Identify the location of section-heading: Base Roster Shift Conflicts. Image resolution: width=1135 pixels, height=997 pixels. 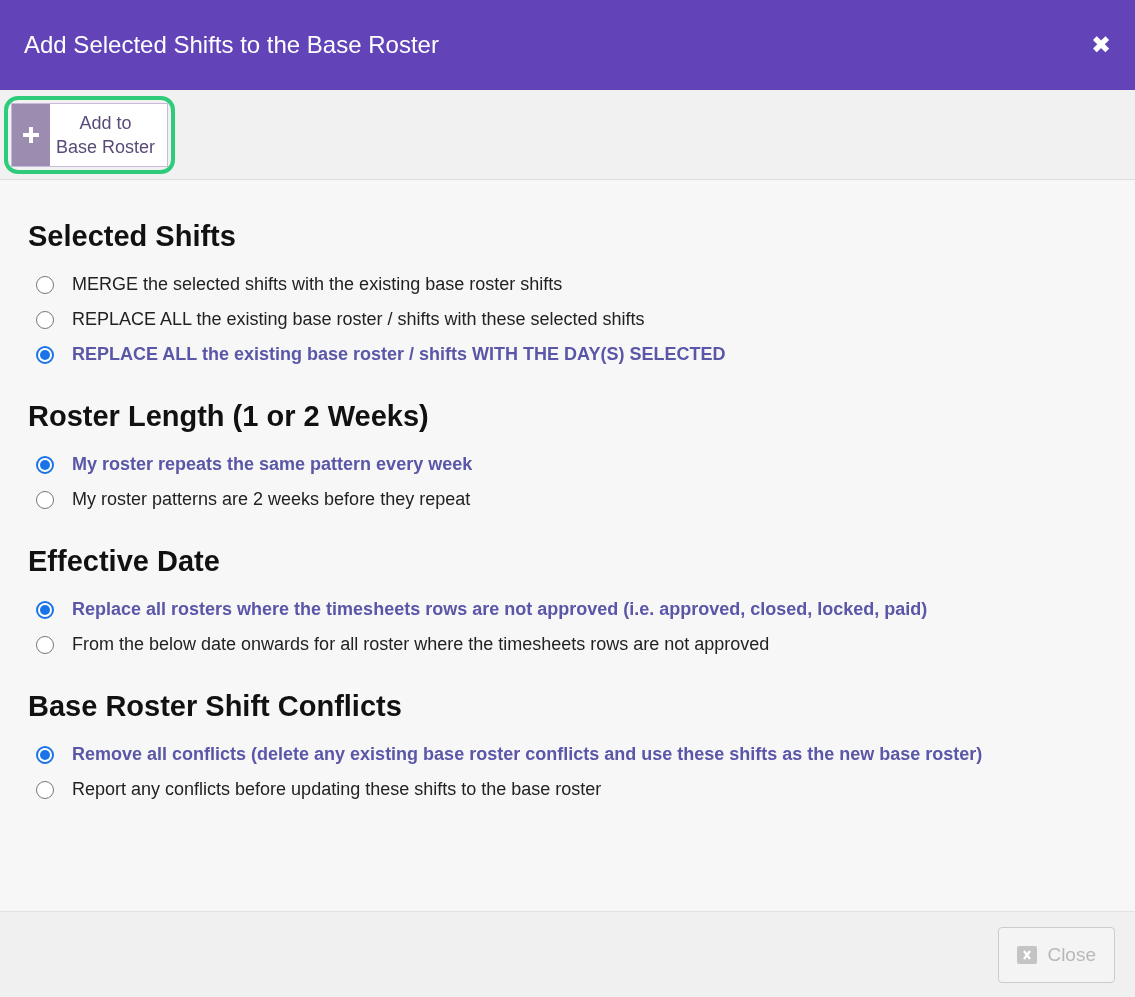
(215, 706).